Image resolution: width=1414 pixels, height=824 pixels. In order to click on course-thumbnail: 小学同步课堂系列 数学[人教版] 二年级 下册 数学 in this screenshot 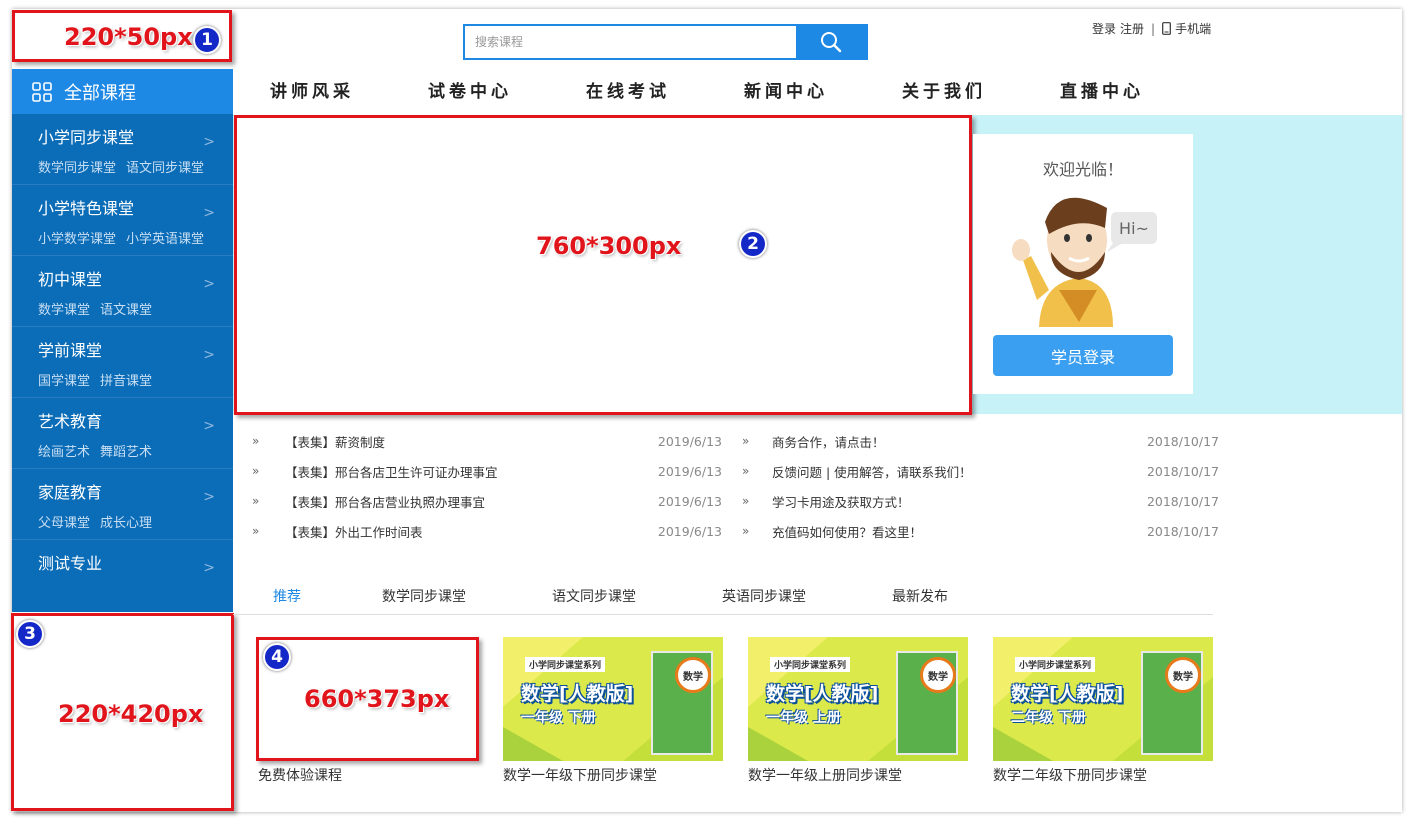, I will do `click(1103, 699)`.